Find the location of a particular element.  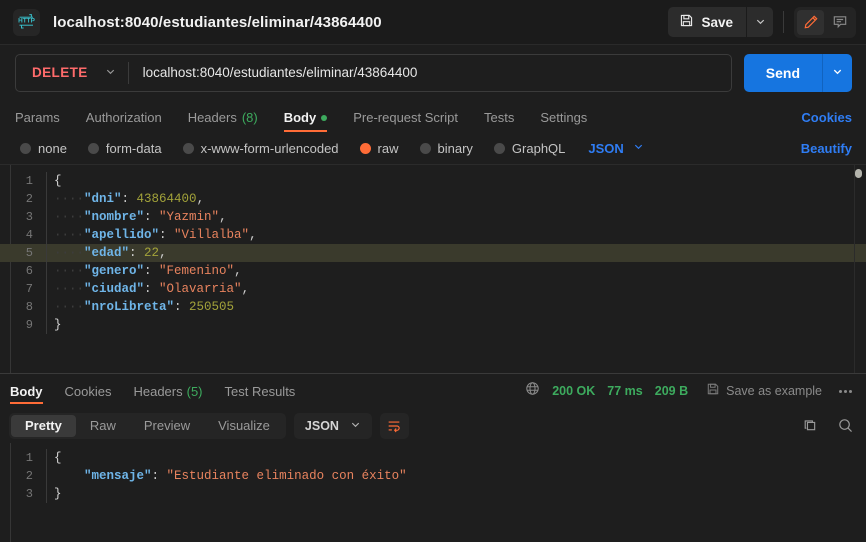

code-line: 9} is located at coordinates (433, 325).